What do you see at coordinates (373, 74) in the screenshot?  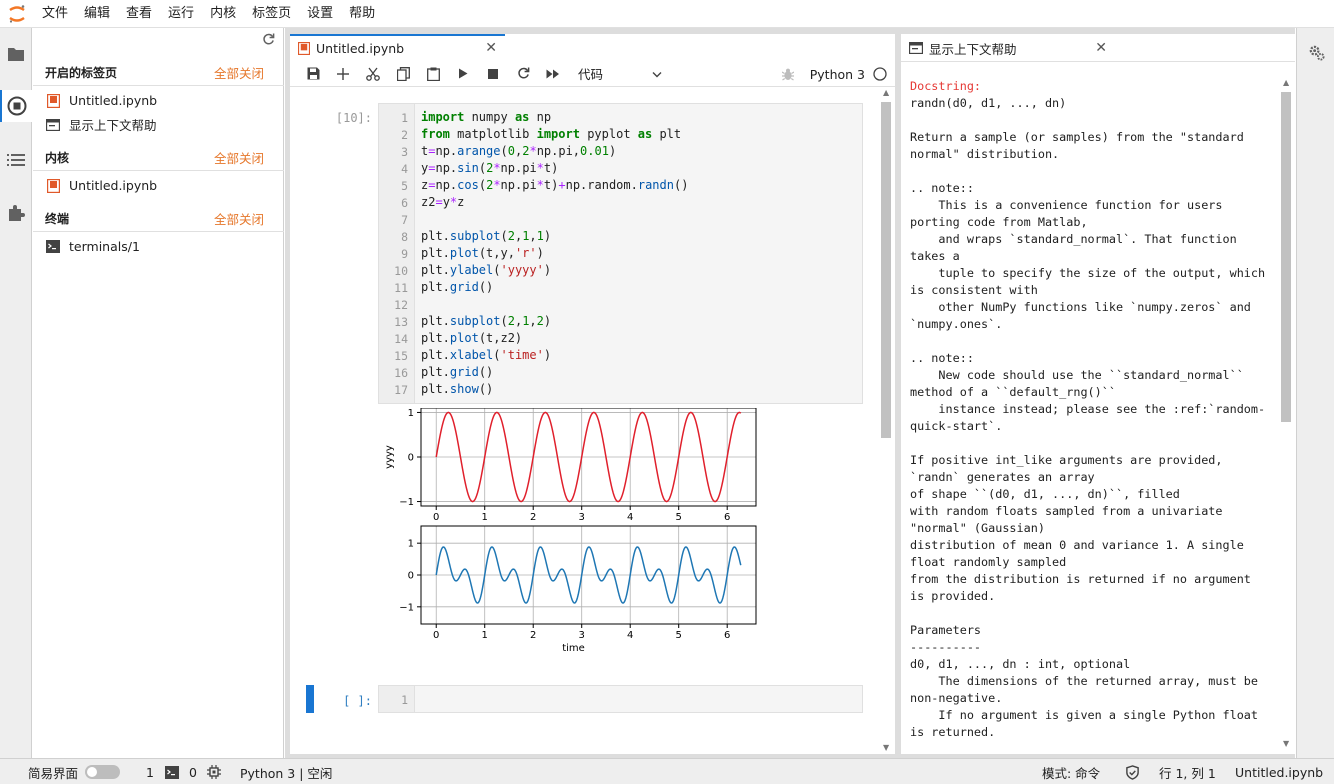 I see `cut-icon` at bounding box center [373, 74].